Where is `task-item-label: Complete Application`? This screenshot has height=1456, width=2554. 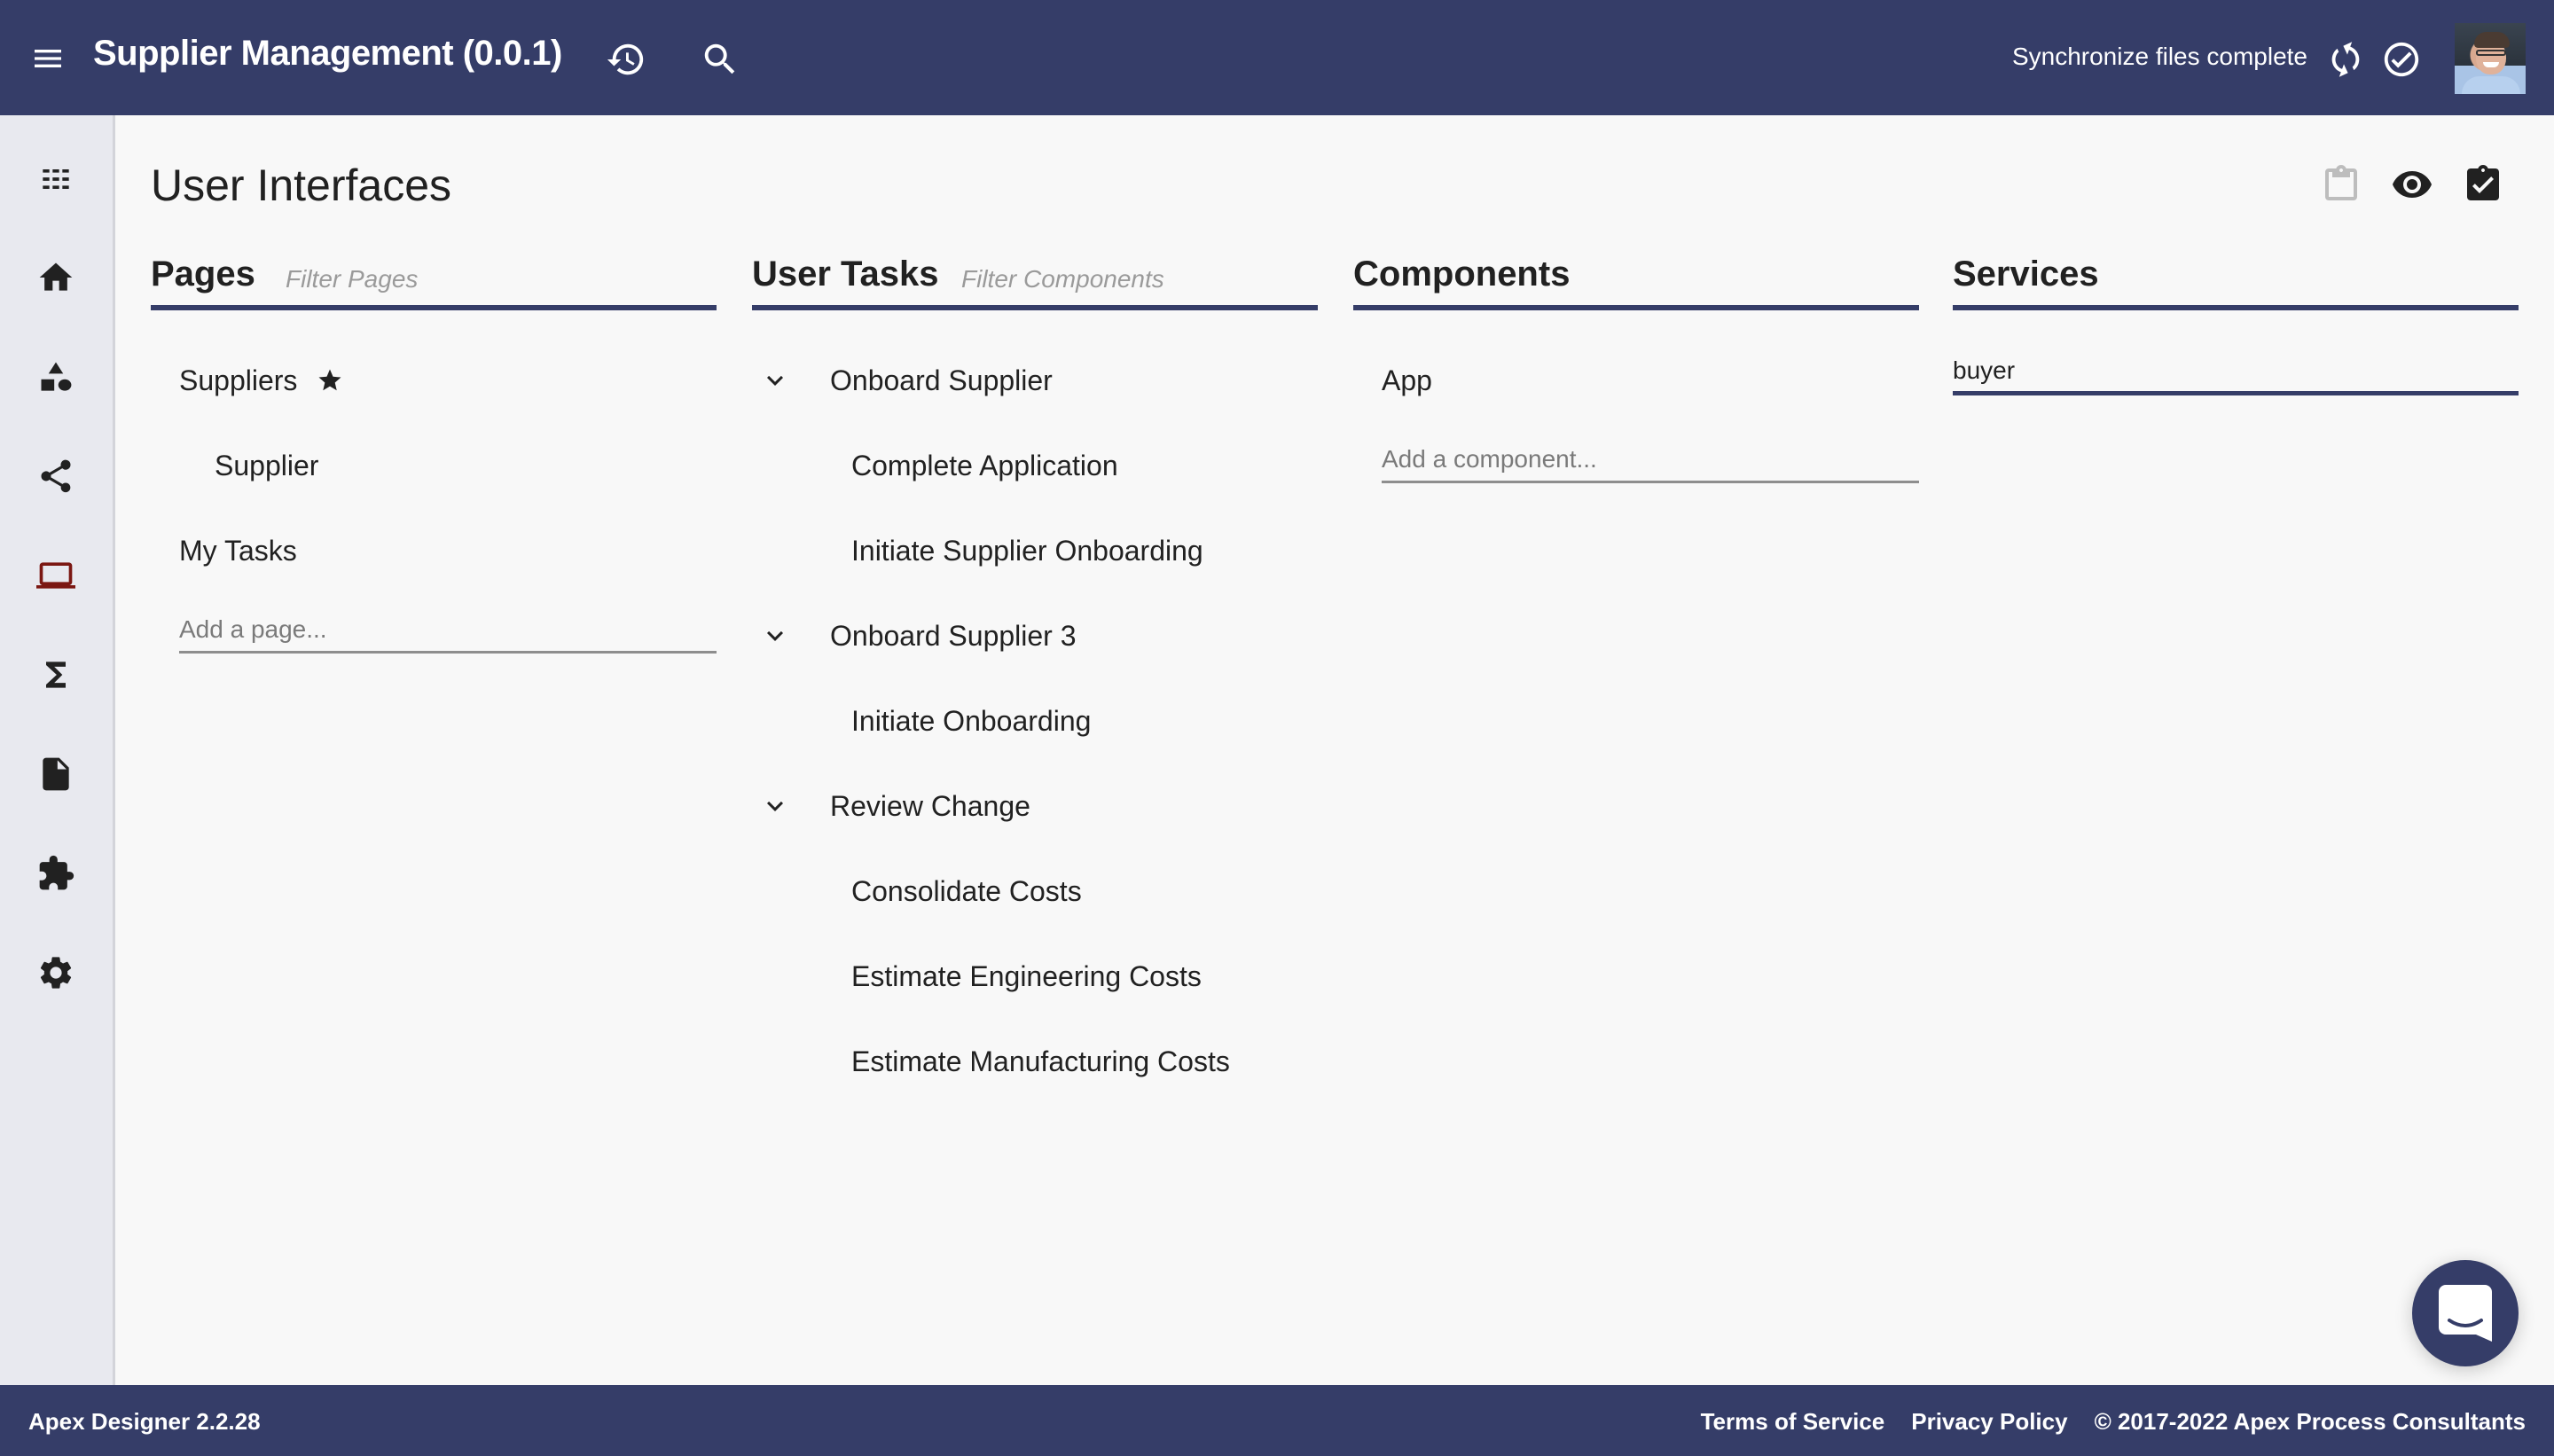 task-item-label: Complete Application is located at coordinates (984, 465).